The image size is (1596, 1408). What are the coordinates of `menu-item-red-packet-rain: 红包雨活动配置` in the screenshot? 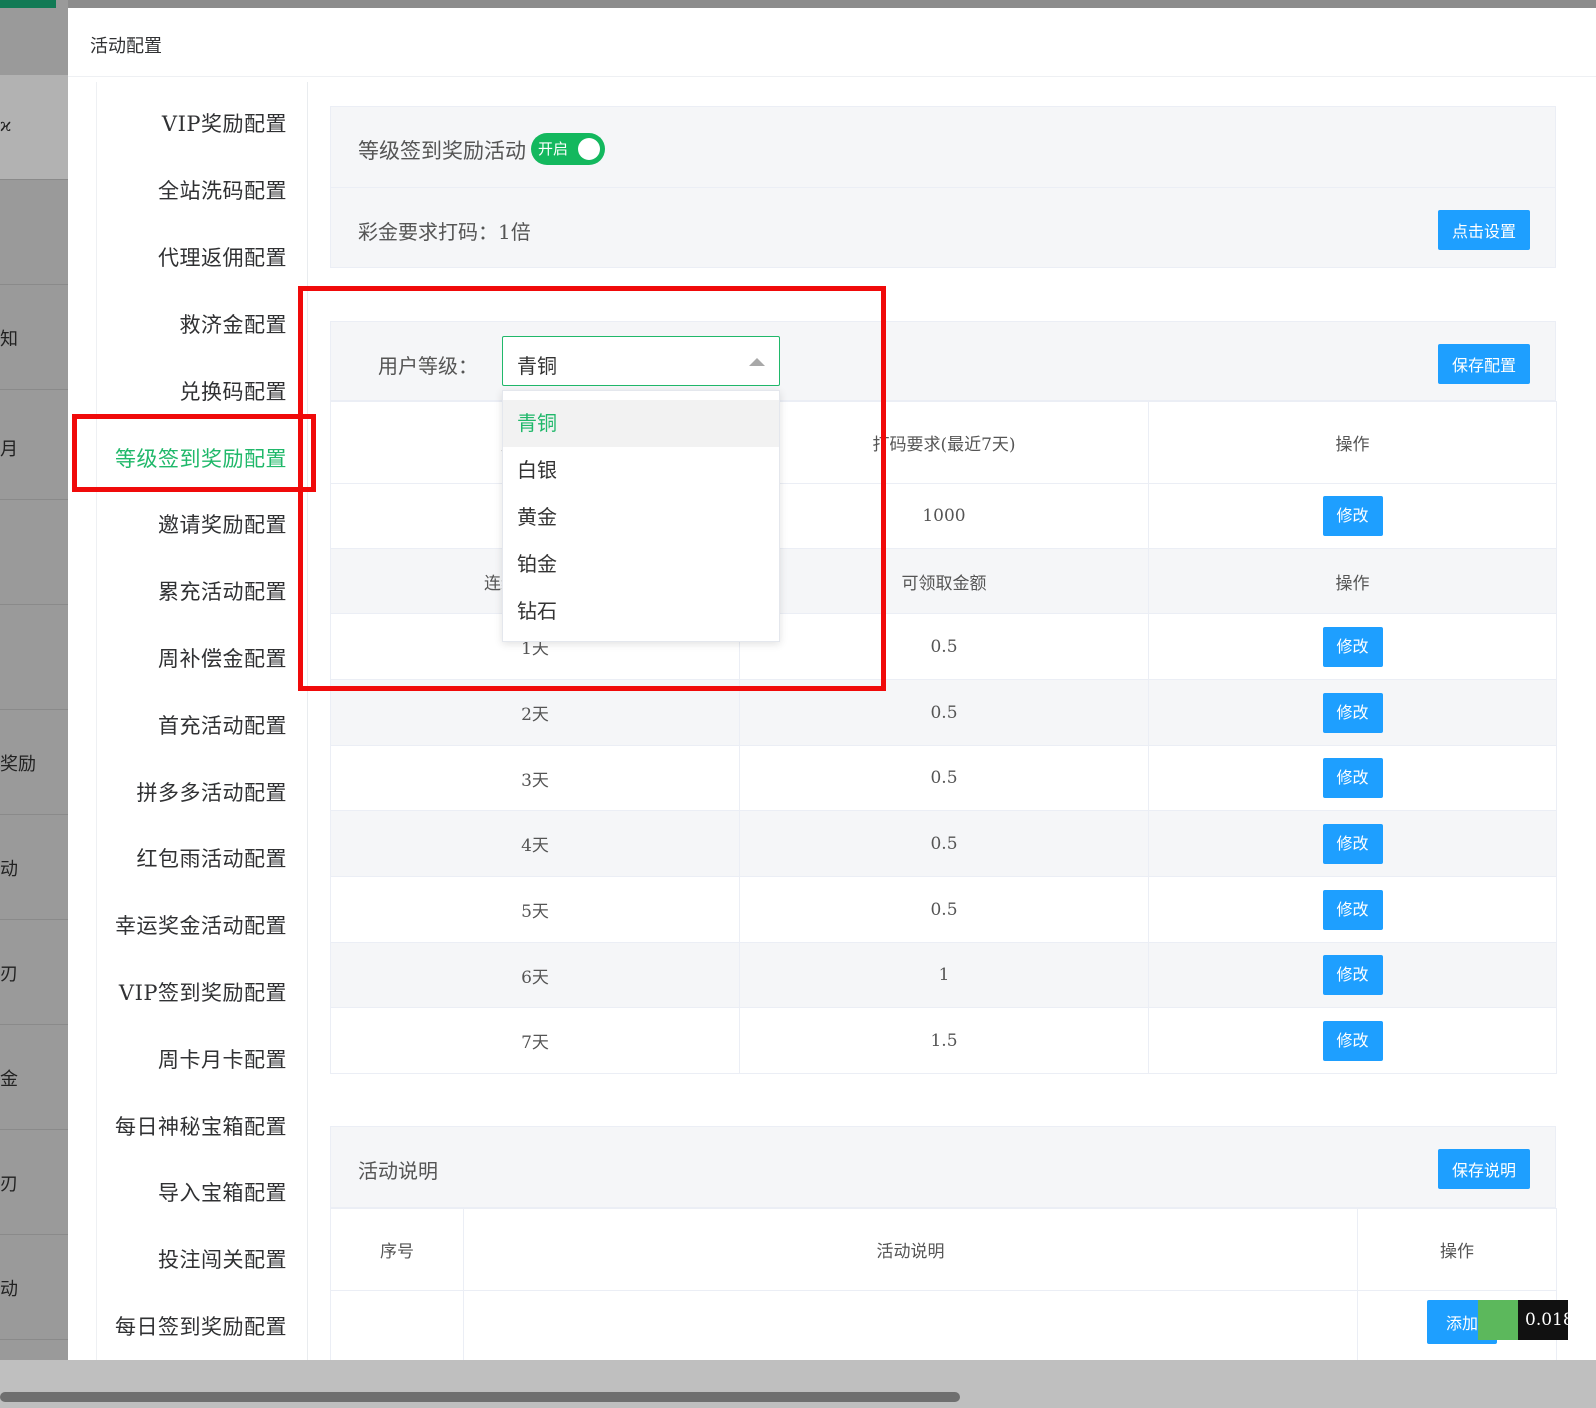 It's located at (212, 858).